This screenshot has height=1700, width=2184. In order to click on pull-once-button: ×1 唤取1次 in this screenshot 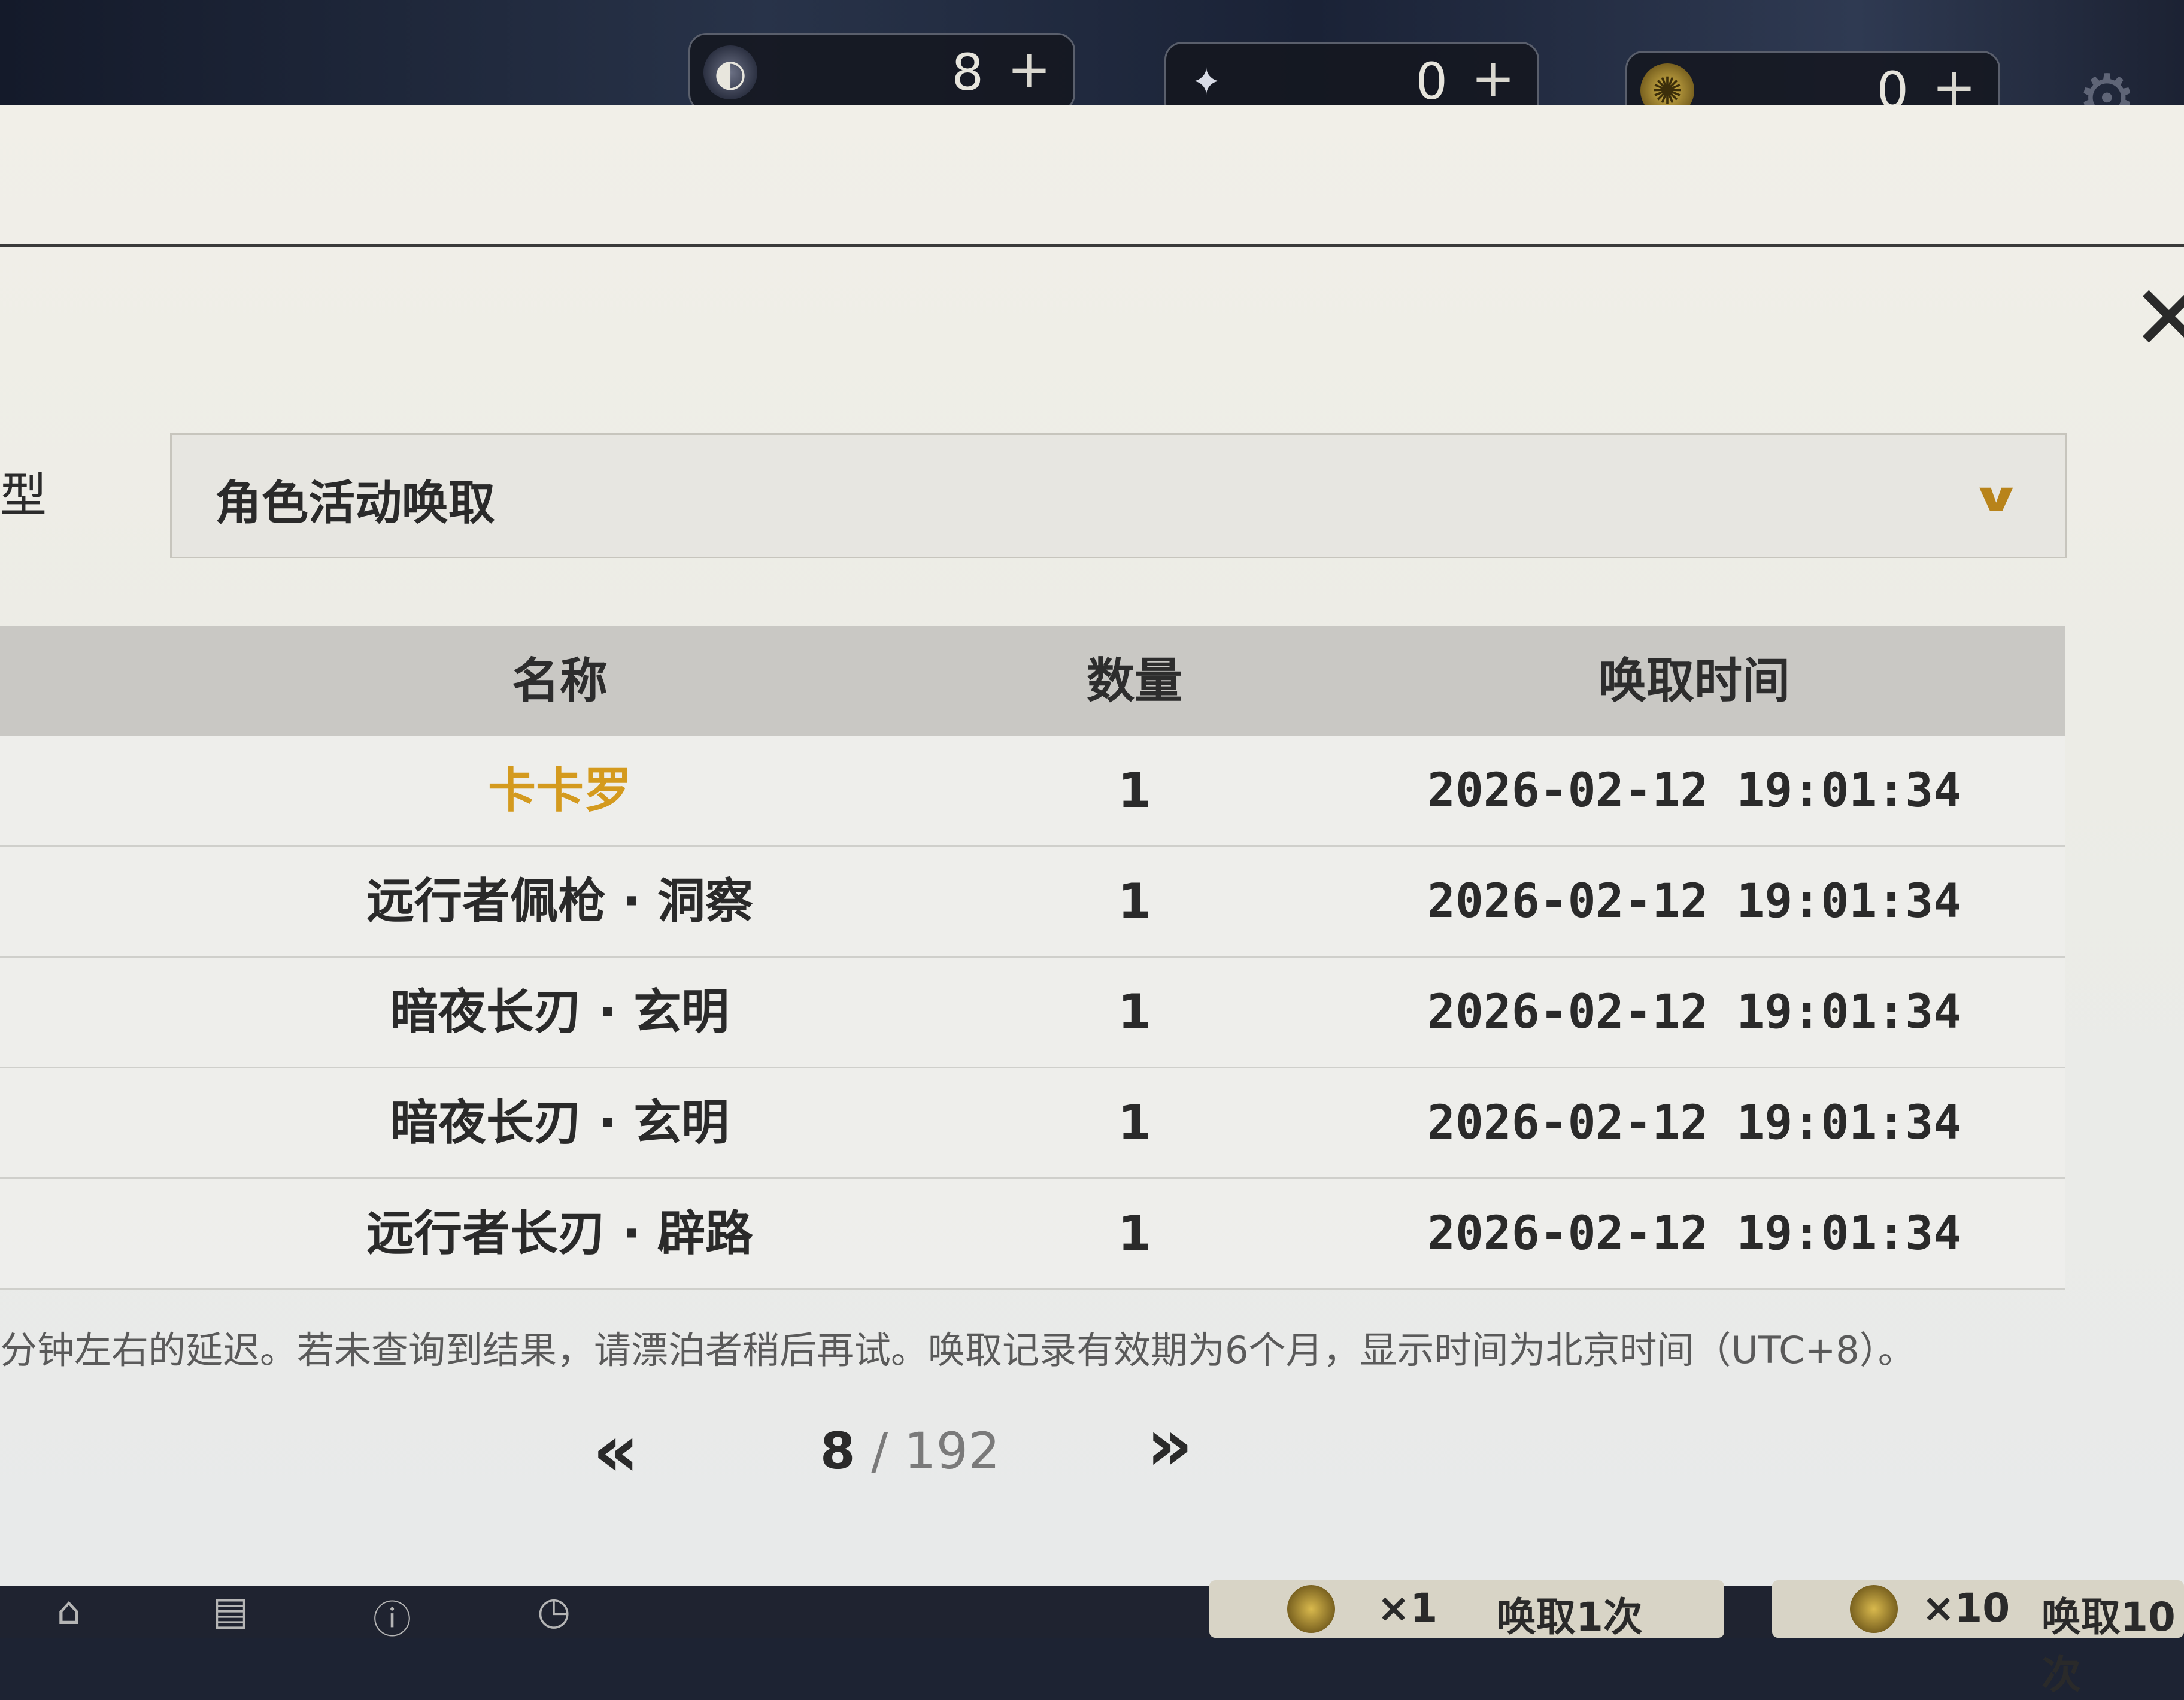, I will do `click(1466, 1610)`.